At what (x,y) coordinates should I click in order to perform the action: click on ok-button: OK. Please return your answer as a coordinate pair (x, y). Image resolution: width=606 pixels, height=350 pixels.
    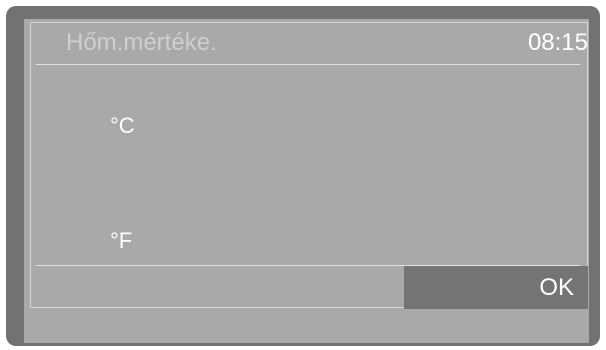
    Looking at the image, I should click on (496, 287).